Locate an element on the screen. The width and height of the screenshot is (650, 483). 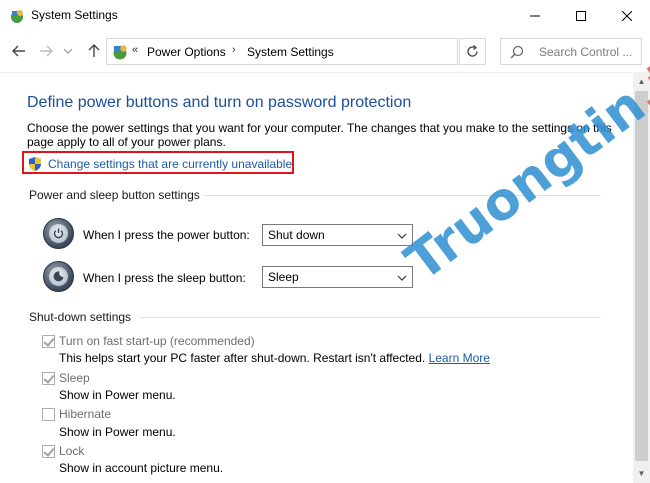
learn-more-link: Learn More is located at coordinates (459, 358).